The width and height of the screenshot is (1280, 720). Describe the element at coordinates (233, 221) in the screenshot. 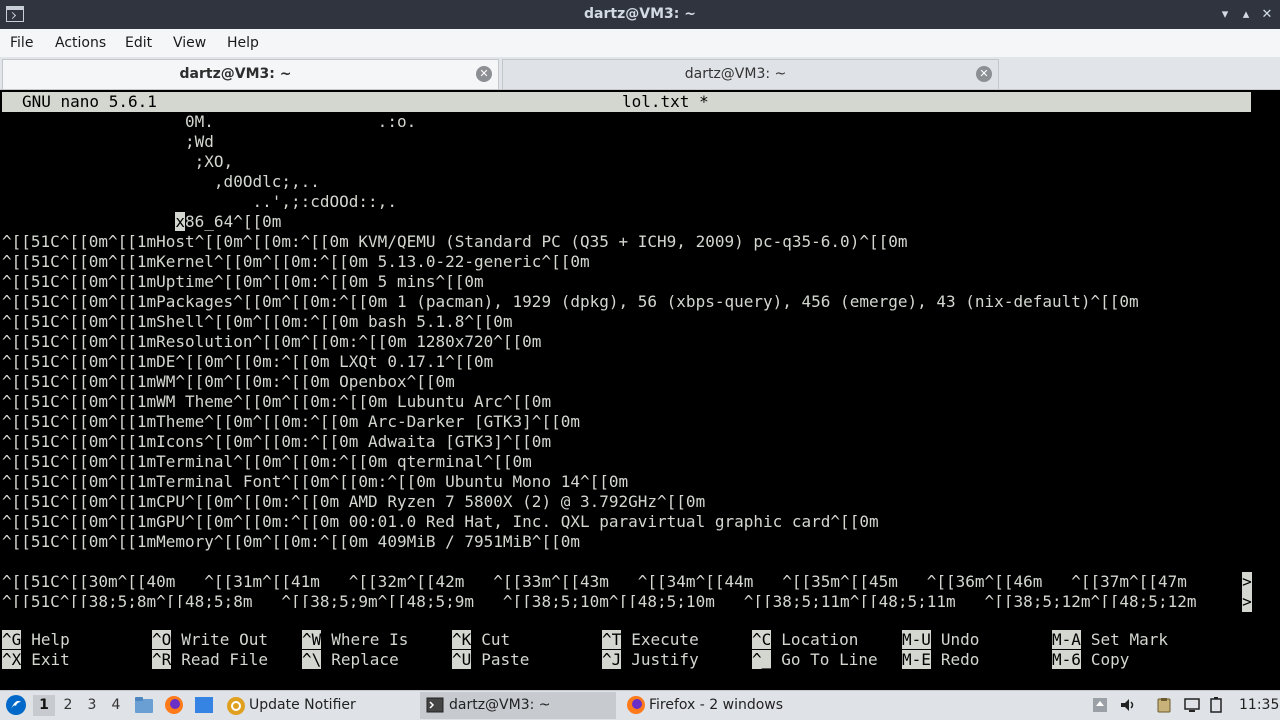

I see `cursor-line-rest: 86_64^[[0m` at that location.